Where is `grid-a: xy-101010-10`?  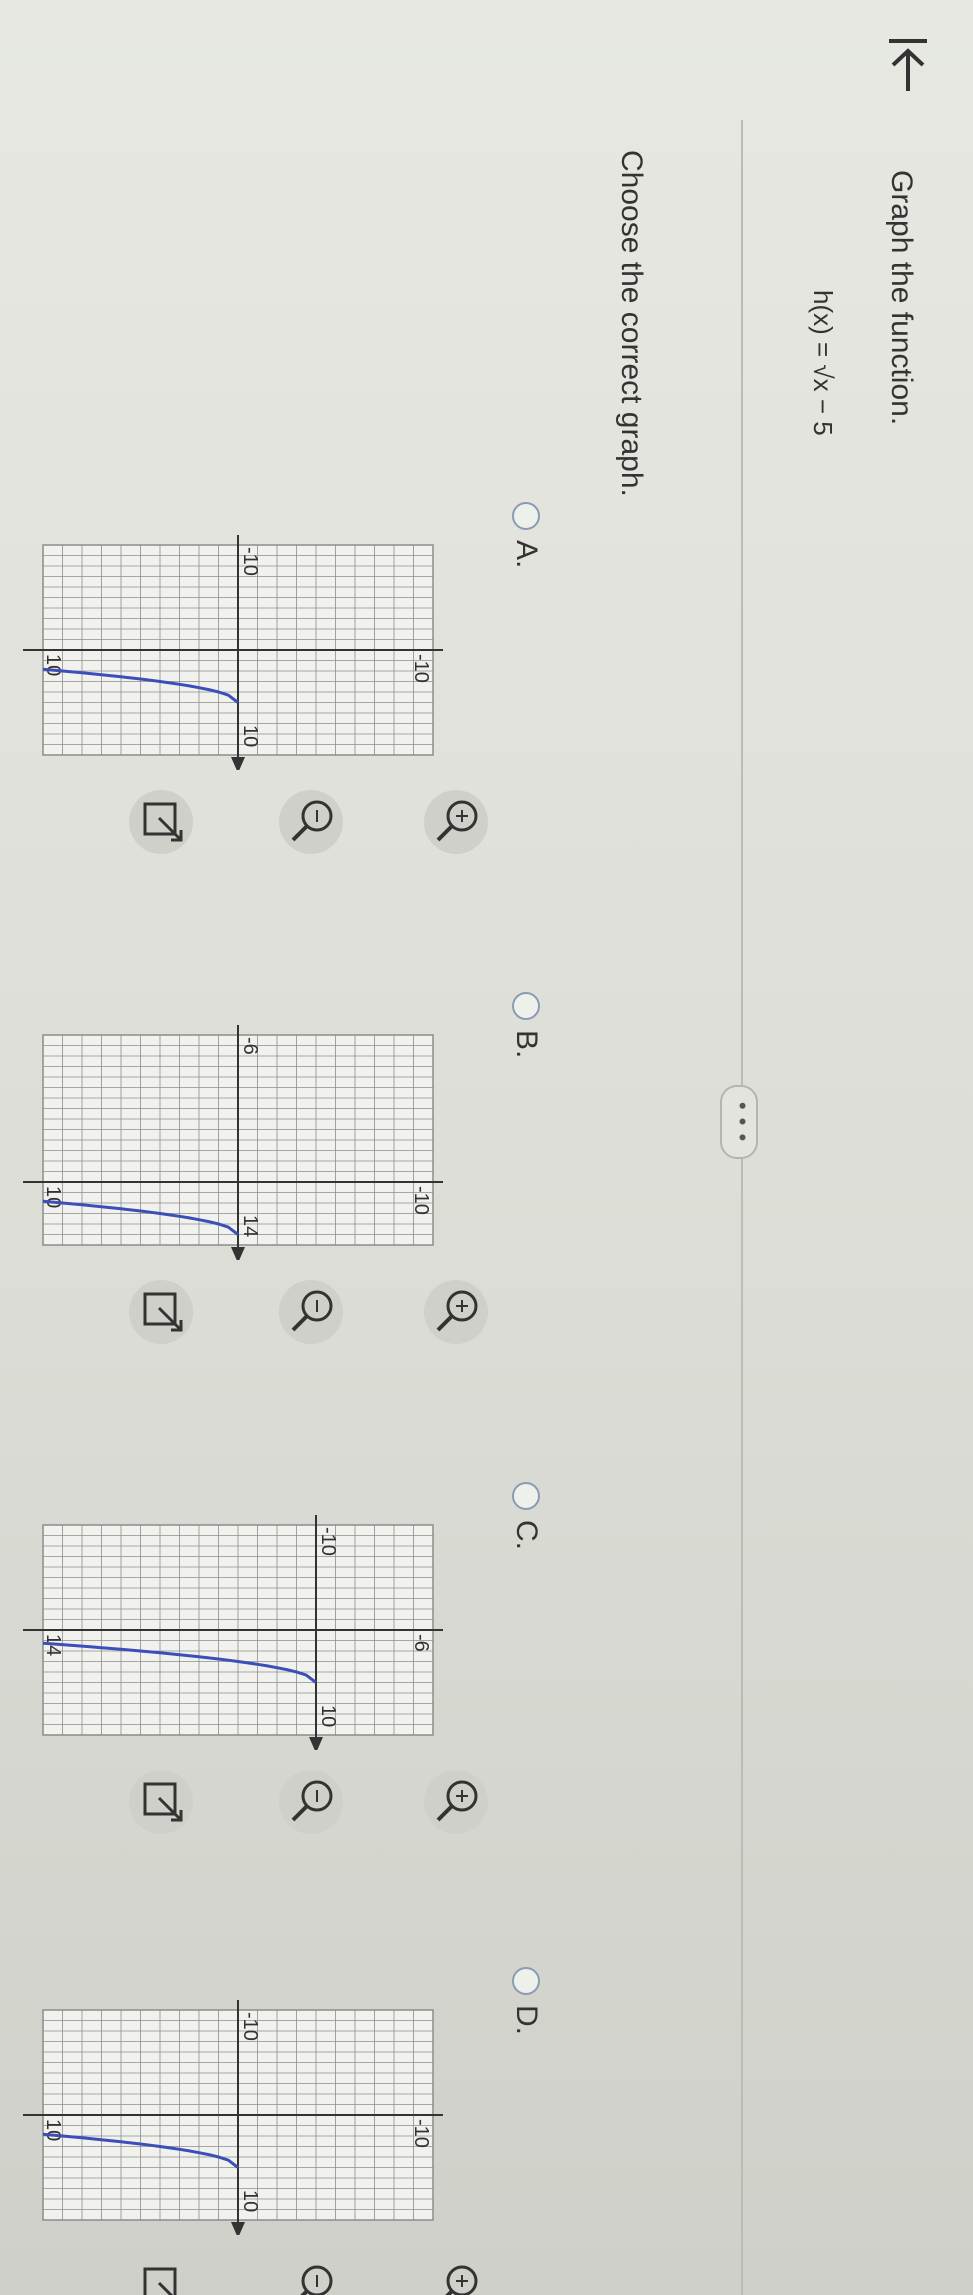
grid-a: xy-101010-10 is located at coordinates (233, 652).